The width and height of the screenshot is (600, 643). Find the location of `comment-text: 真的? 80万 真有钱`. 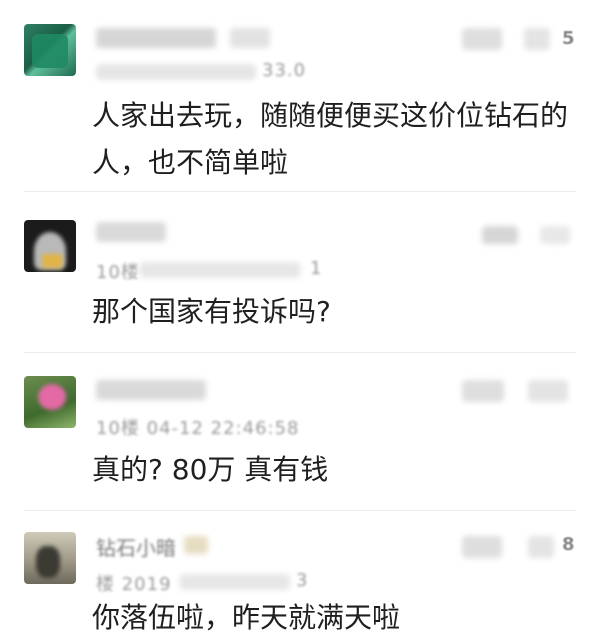

comment-text: 真的? 80万 真有钱 is located at coordinates (342, 469).